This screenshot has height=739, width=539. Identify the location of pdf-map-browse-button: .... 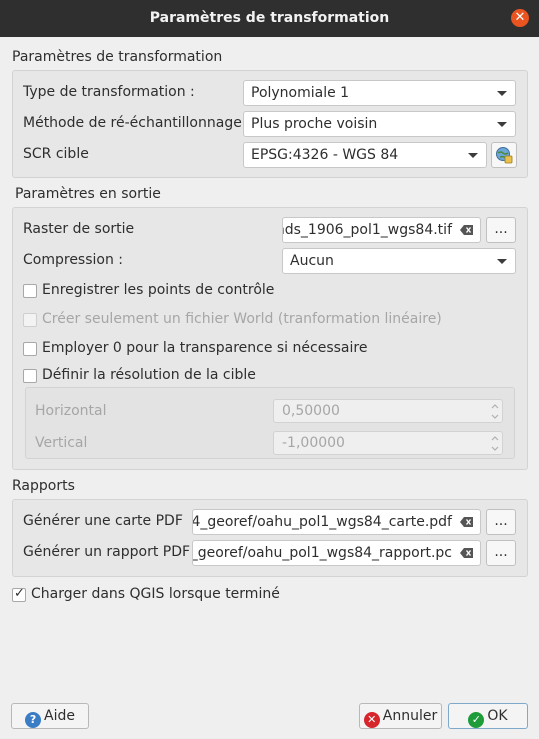
(501, 522).